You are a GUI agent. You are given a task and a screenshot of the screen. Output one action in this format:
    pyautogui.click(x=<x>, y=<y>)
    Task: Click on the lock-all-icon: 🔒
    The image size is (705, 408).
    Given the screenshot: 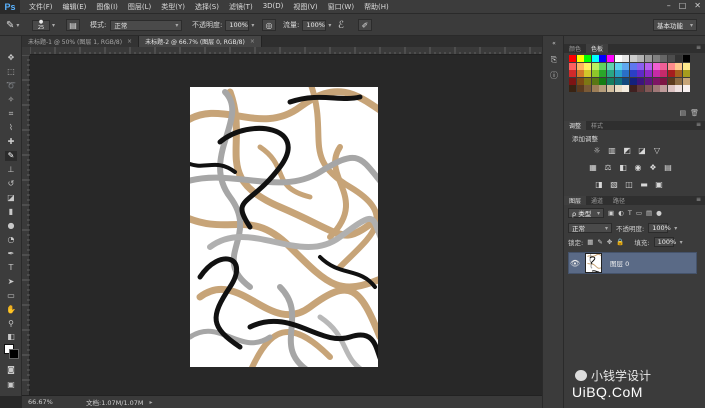 What is the action you would take?
    pyautogui.click(x=620, y=242)
    